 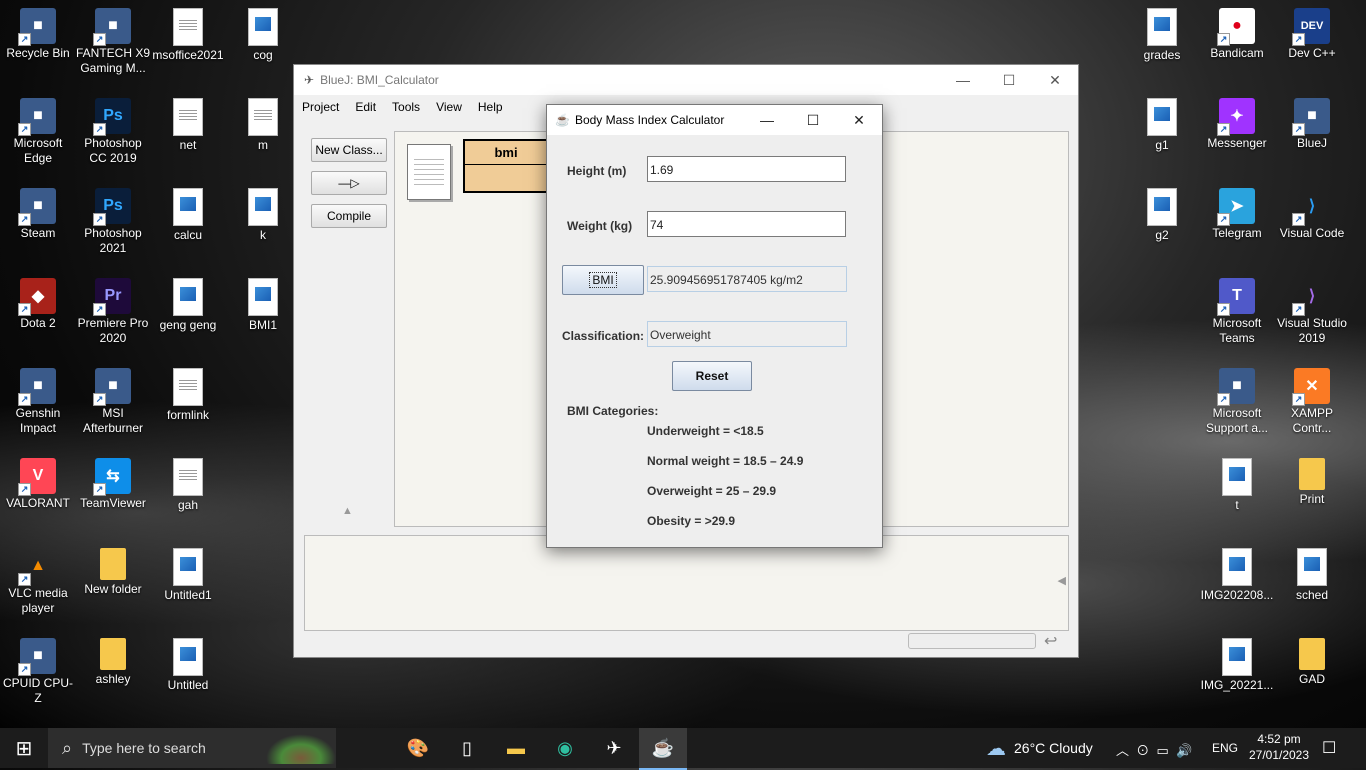 I want to click on object-bench: ◀, so click(x=686, y=583).